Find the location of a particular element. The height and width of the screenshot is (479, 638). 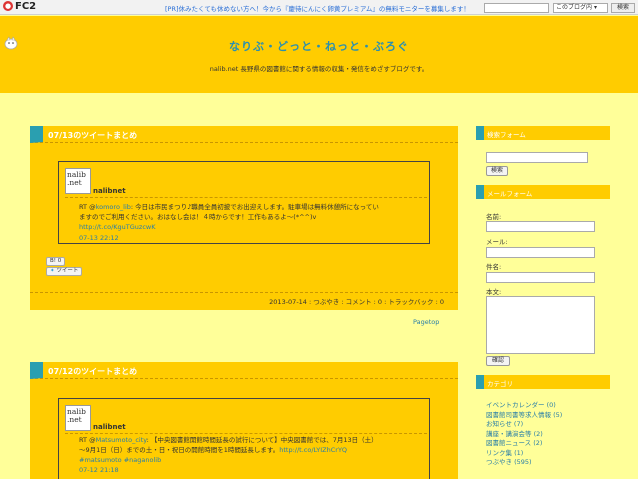

mail-confirm-button: 確認 is located at coordinates (498, 361).